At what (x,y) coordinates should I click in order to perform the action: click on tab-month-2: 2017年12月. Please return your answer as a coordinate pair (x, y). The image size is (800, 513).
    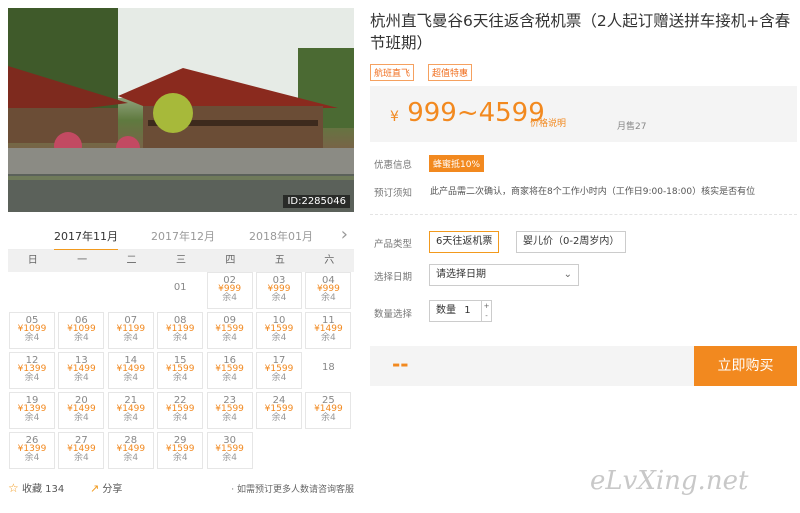
    Looking at the image, I should click on (183, 236).